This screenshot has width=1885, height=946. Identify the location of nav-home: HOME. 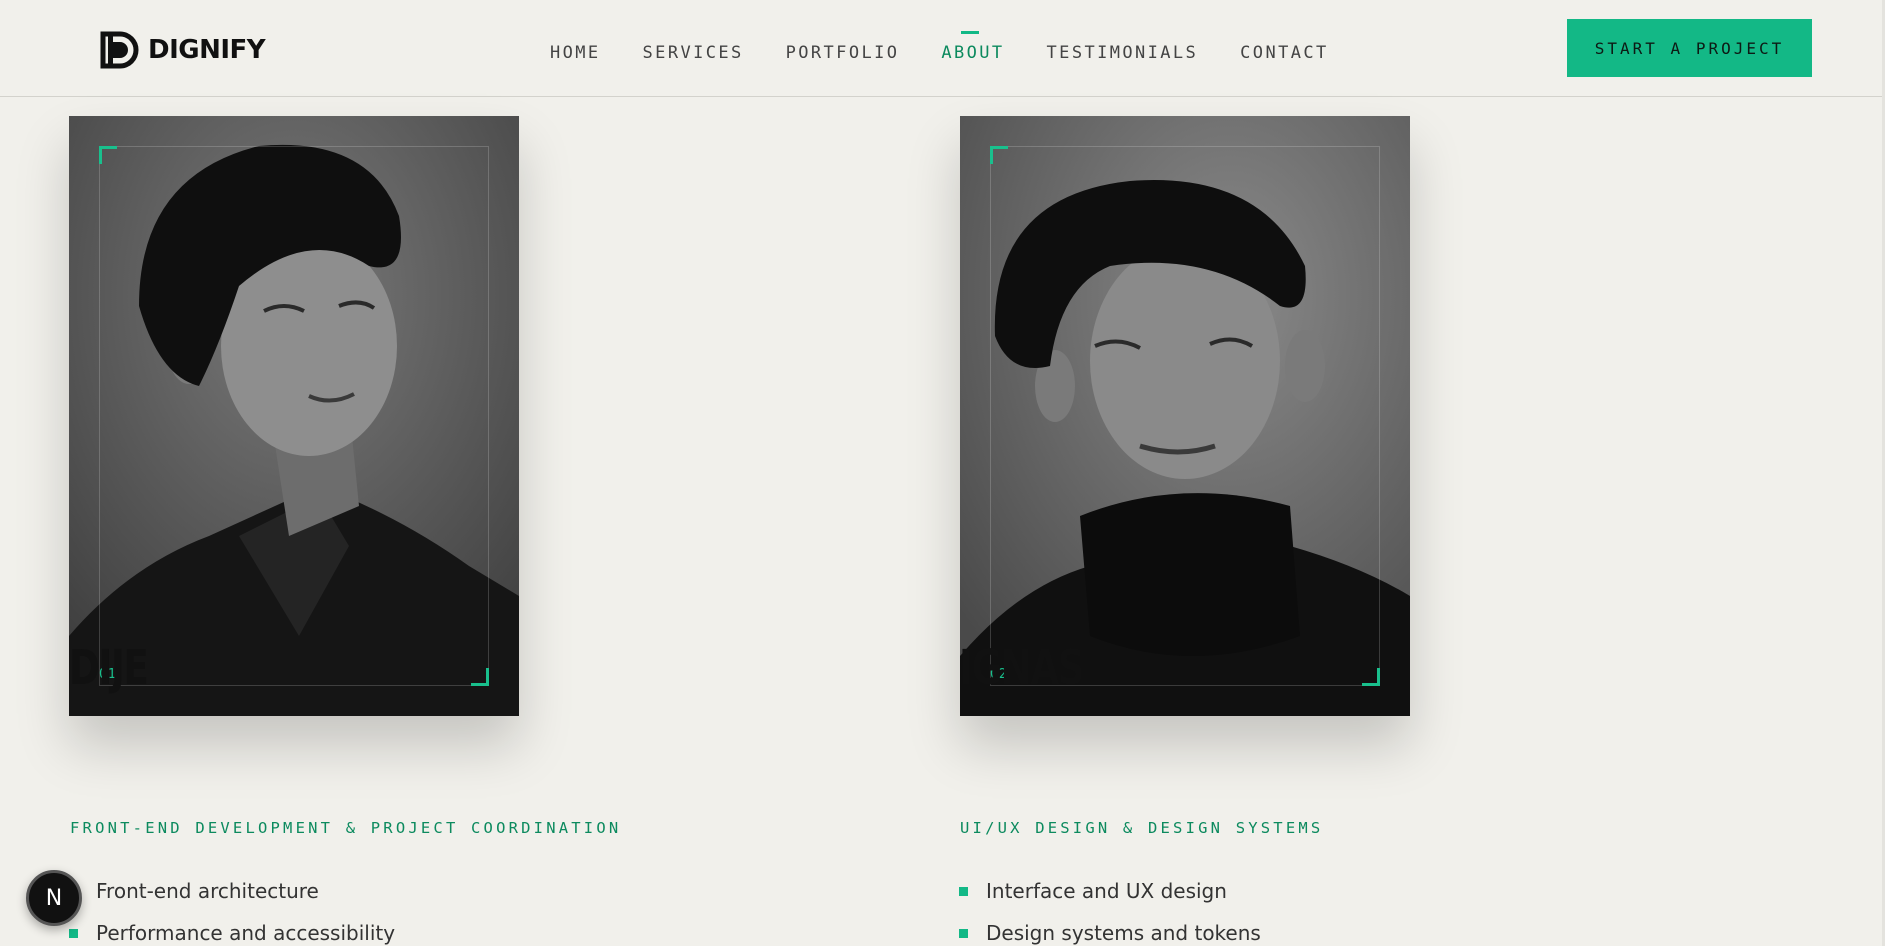
(575, 51).